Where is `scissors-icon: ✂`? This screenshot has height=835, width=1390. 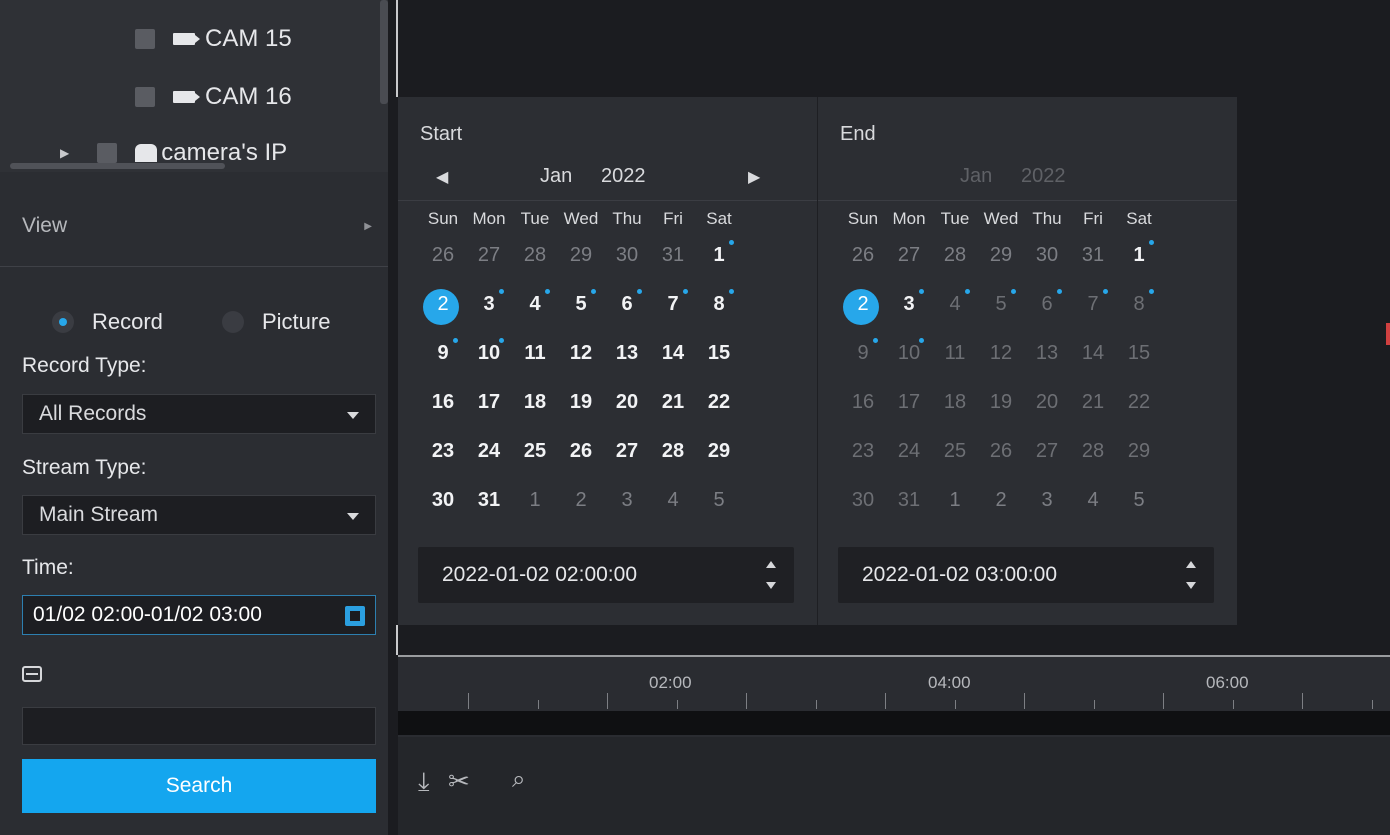 scissors-icon: ✂ is located at coordinates (459, 781).